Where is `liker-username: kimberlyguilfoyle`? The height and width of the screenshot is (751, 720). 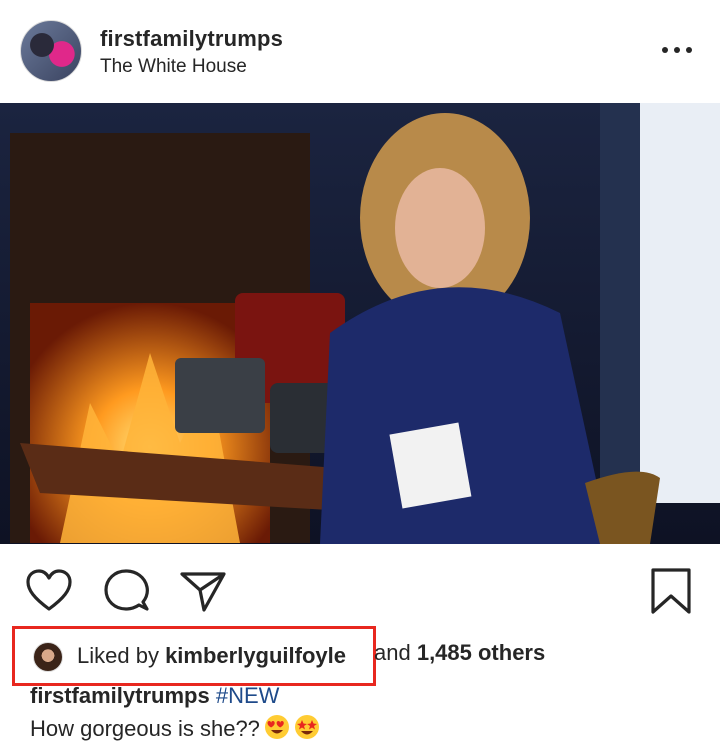
liker-username: kimberlyguilfoyle is located at coordinates (255, 655).